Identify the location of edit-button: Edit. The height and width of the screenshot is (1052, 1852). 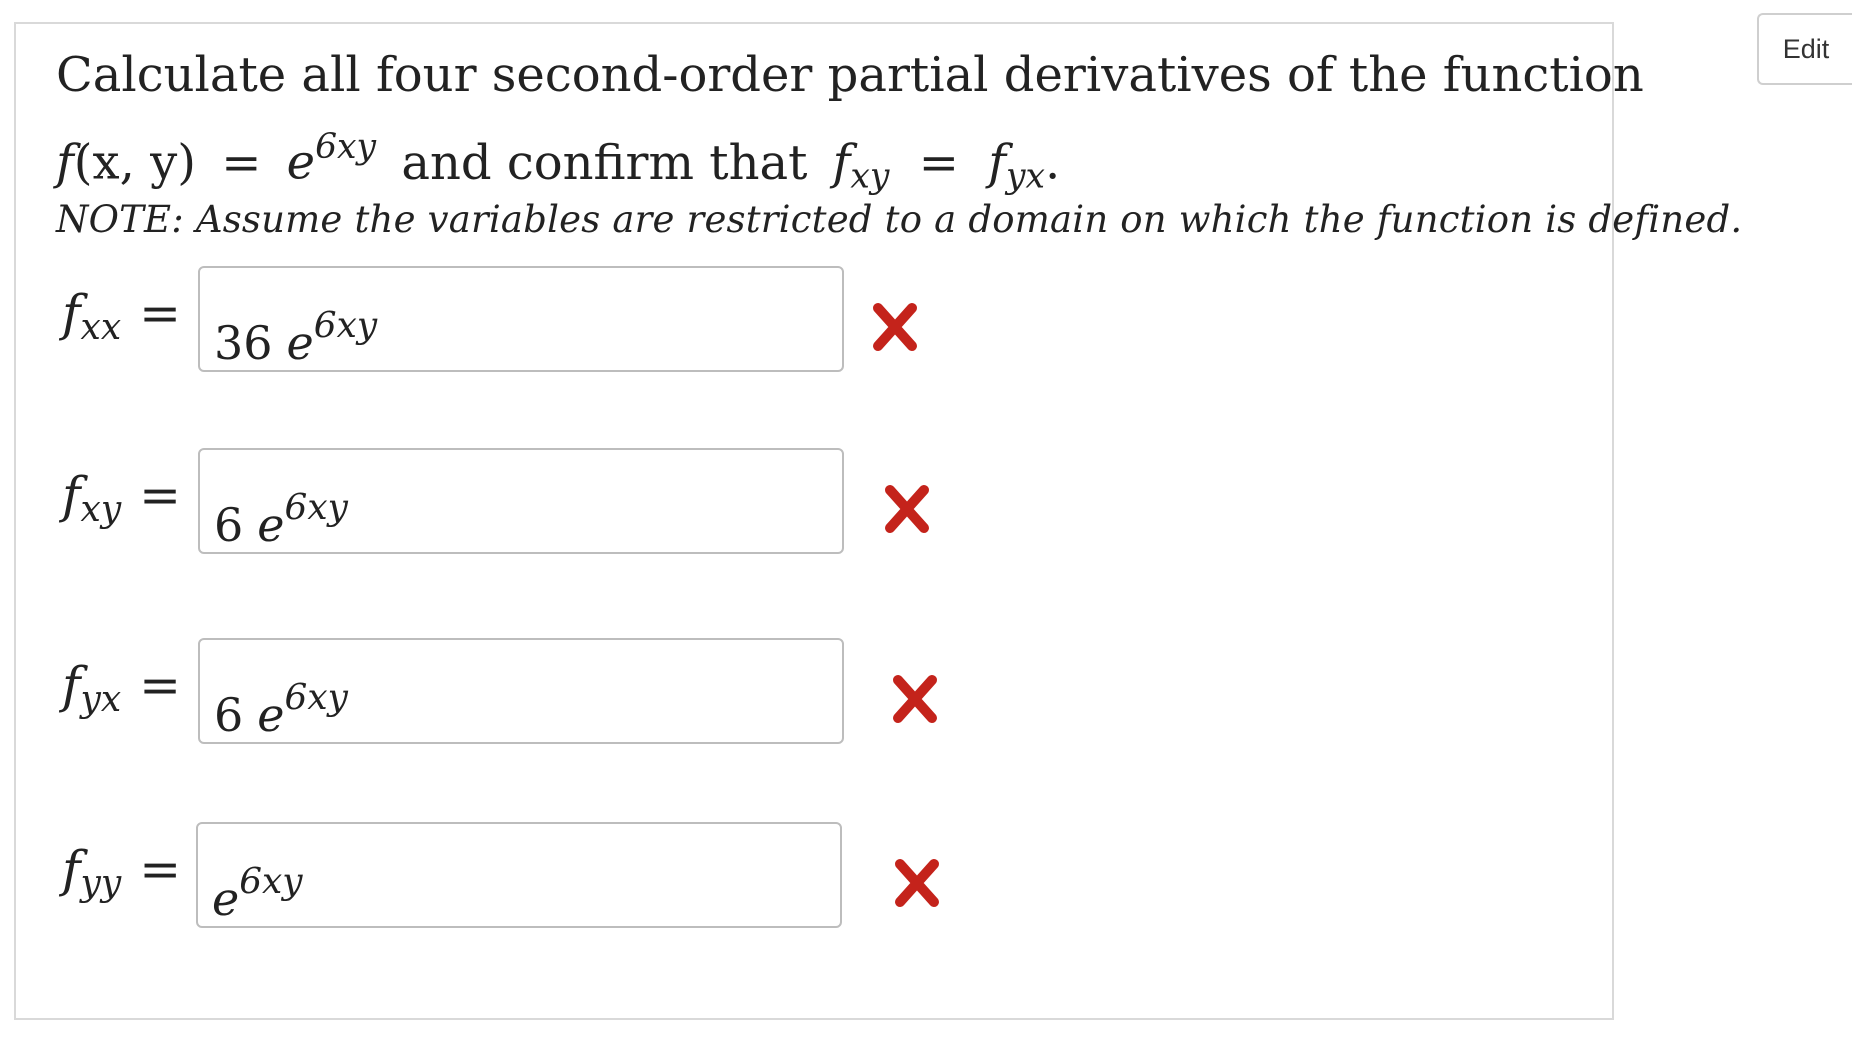
(1804, 49).